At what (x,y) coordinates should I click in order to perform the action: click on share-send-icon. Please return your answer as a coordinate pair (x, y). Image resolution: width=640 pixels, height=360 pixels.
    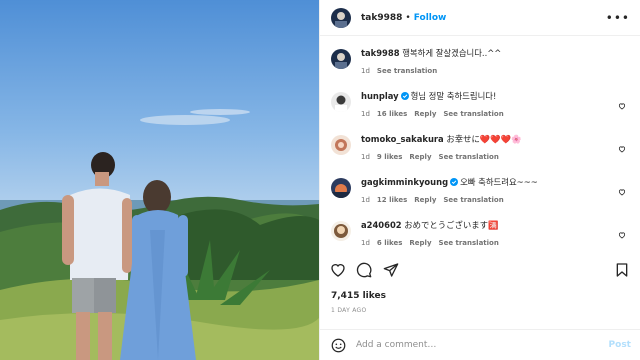
    Looking at the image, I should click on (391, 270).